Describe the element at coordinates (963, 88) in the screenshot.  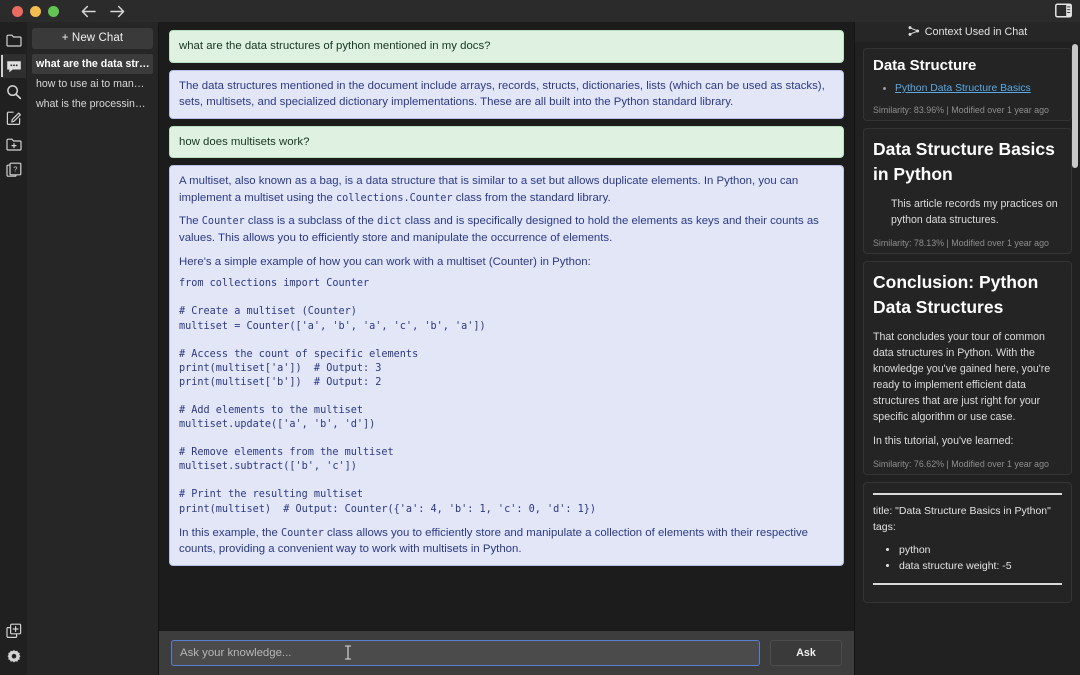
I see `context-doc-link: Python Data Structure Basics` at that location.